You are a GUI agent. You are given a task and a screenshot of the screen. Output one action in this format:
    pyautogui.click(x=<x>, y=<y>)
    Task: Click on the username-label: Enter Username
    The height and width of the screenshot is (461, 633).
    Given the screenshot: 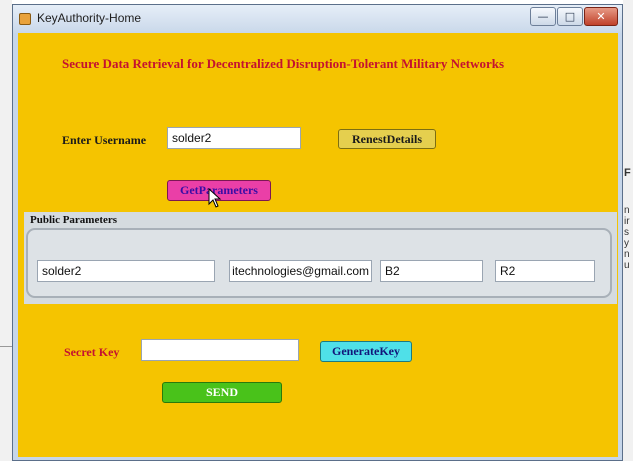 What is the action you would take?
    pyautogui.click(x=104, y=140)
    